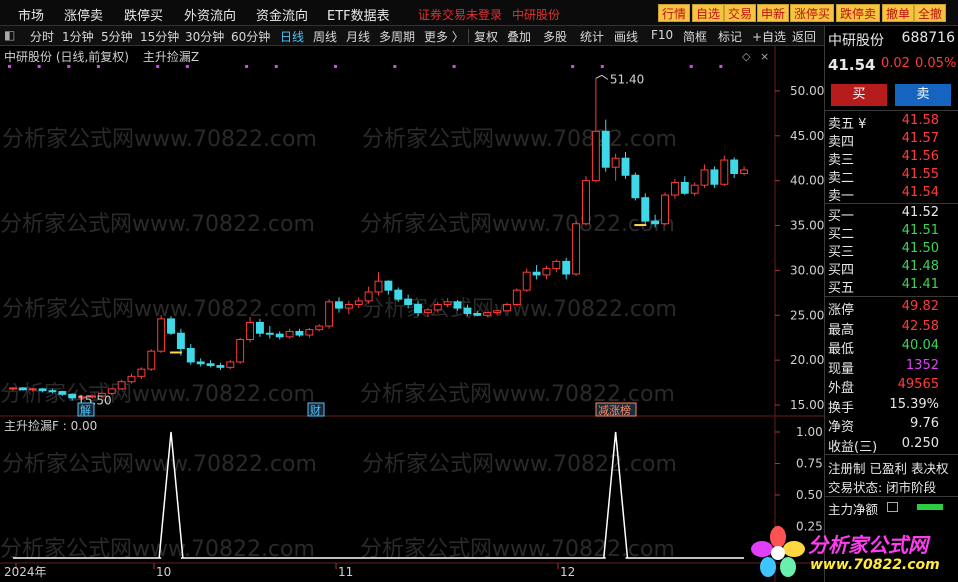 The width and height of the screenshot is (958, 582). What do you see at coordinates (920, 443) in the screenshot?
I see `stat-row-value: 0.250` at bounding box center [920, 443].